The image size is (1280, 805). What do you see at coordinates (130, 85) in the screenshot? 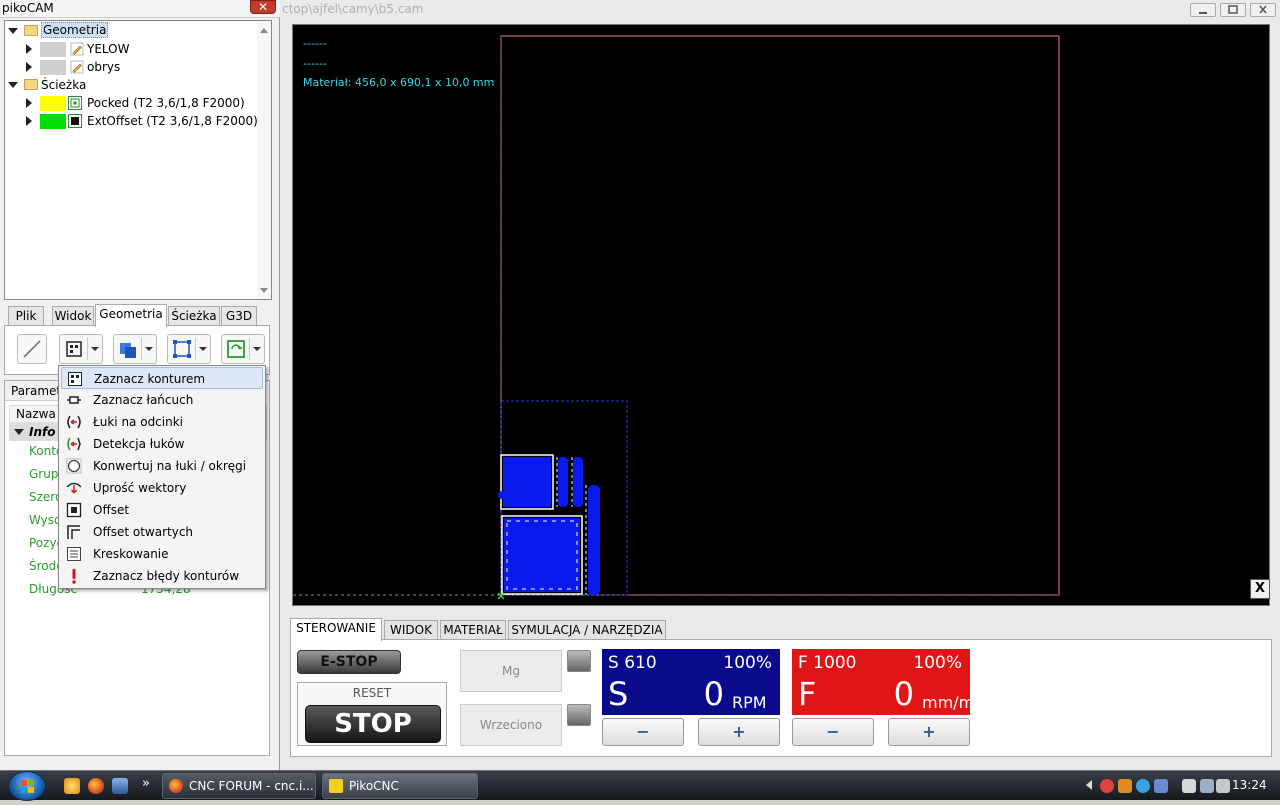
I see `tree-node-sciezka: Ścieżka` at bounding box center [130, 85].